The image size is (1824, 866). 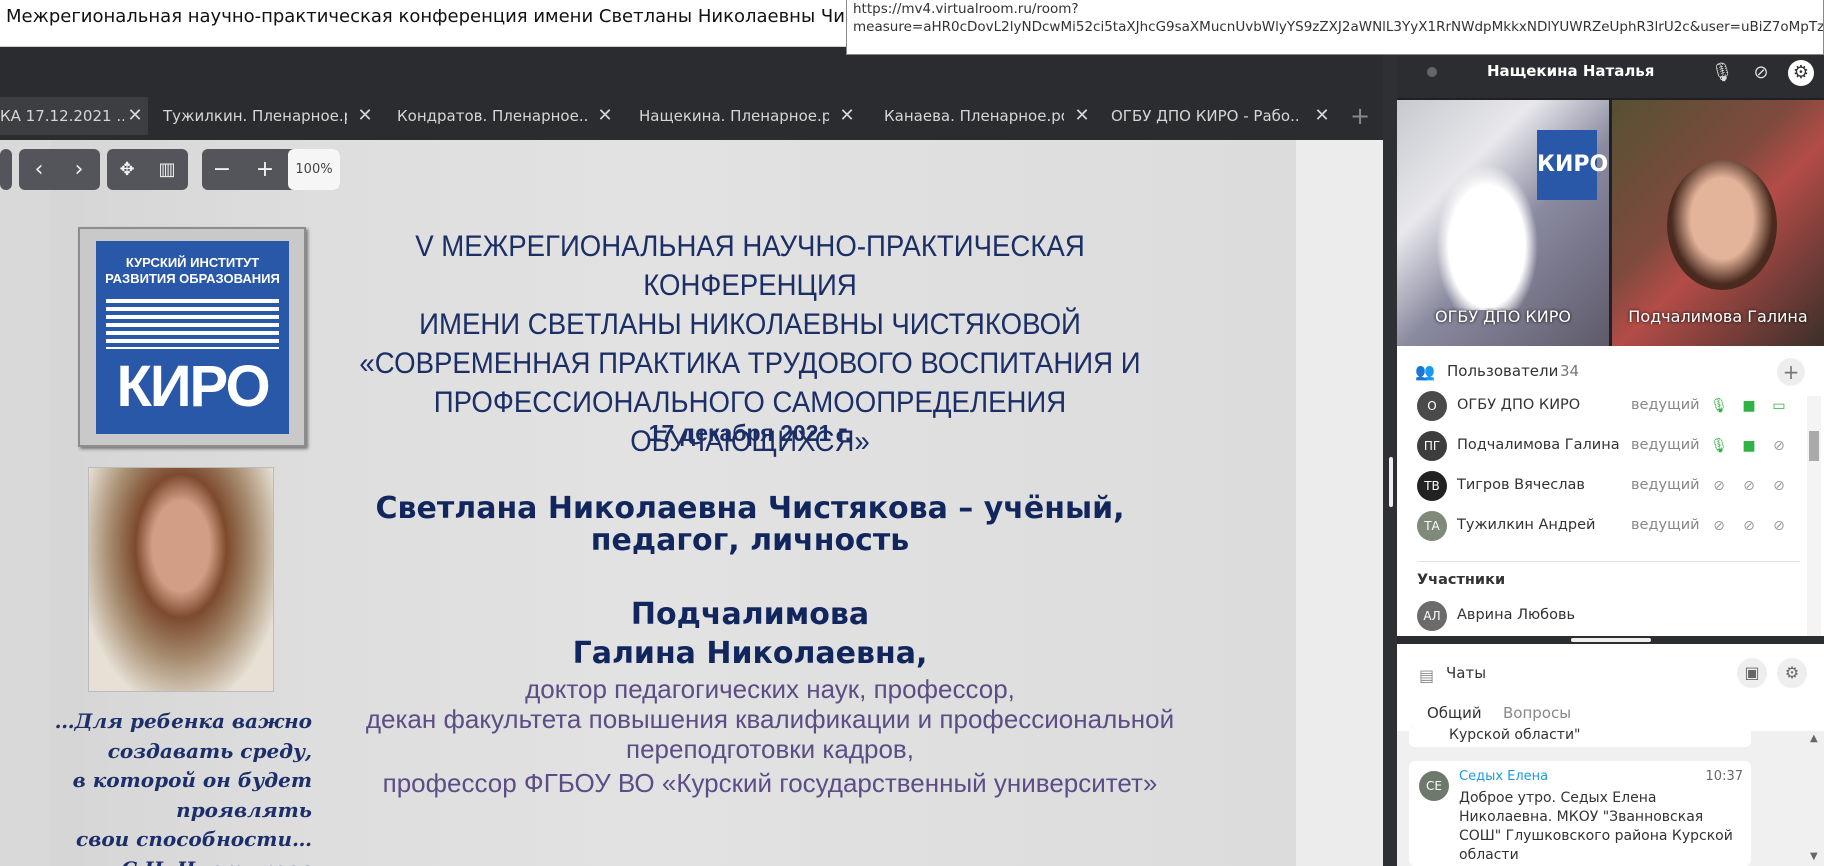 I want to click on tab-4: Канаева. Пленарное.pdf ✕, so click(x=988, y=116).